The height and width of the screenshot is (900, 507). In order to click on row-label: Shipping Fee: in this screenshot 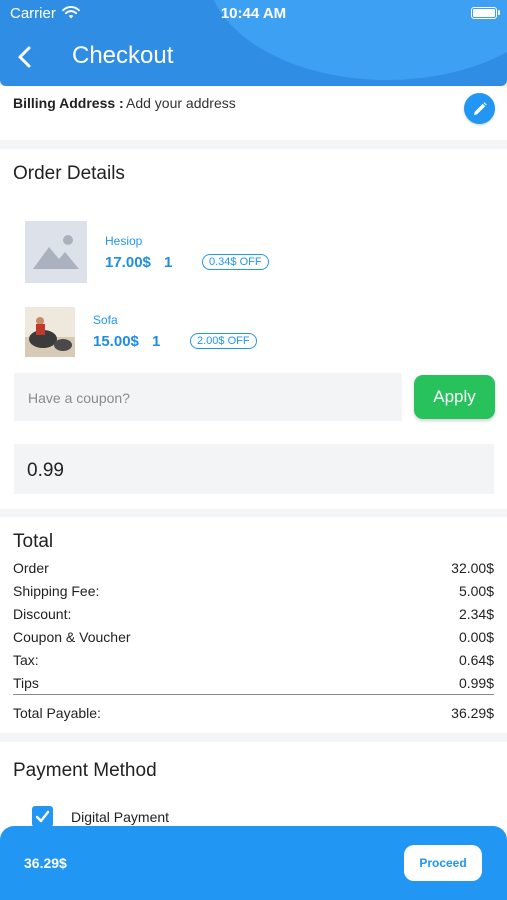, I will do `click(56, 591)`.